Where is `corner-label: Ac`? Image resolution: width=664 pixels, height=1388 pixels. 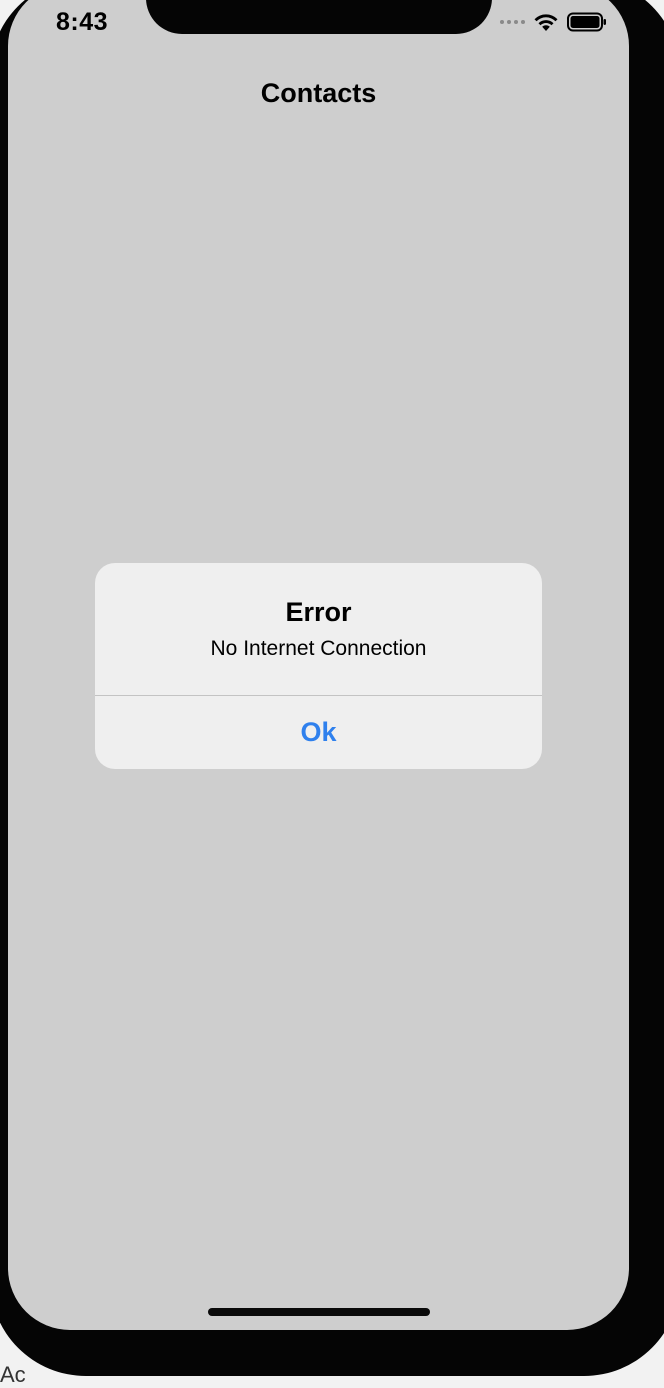
corner-label: Ac is located at coordinates (13, 1375).